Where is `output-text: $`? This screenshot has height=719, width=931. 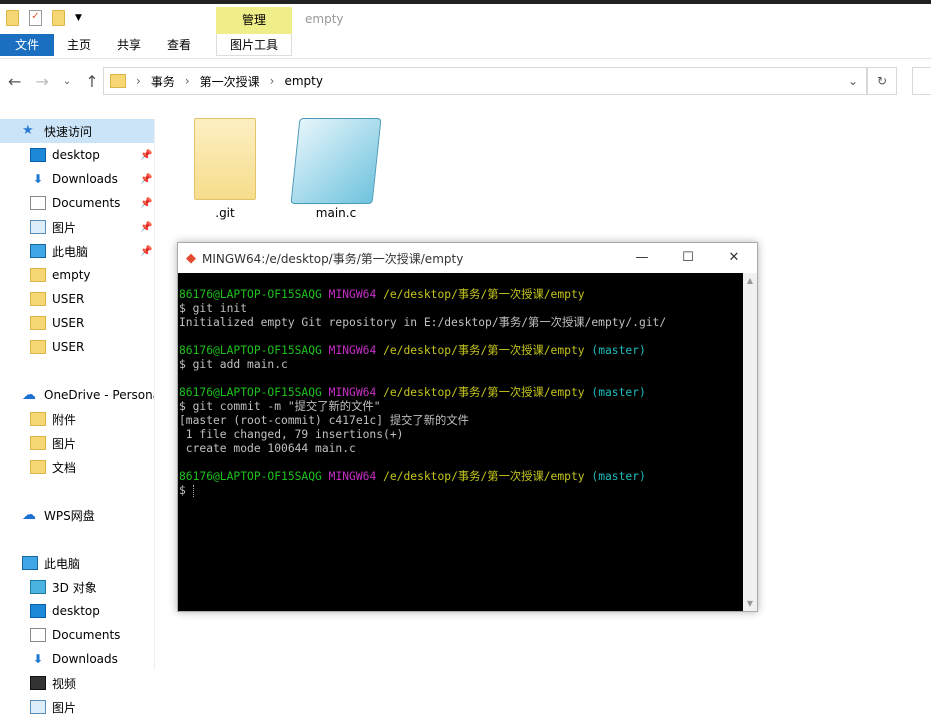
output-text: $ is located at coordinates (186, 490).